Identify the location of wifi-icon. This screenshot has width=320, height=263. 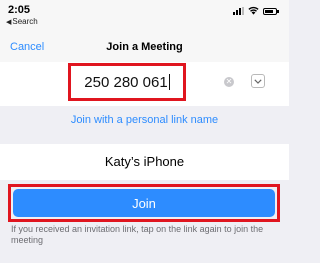
(253, 10).